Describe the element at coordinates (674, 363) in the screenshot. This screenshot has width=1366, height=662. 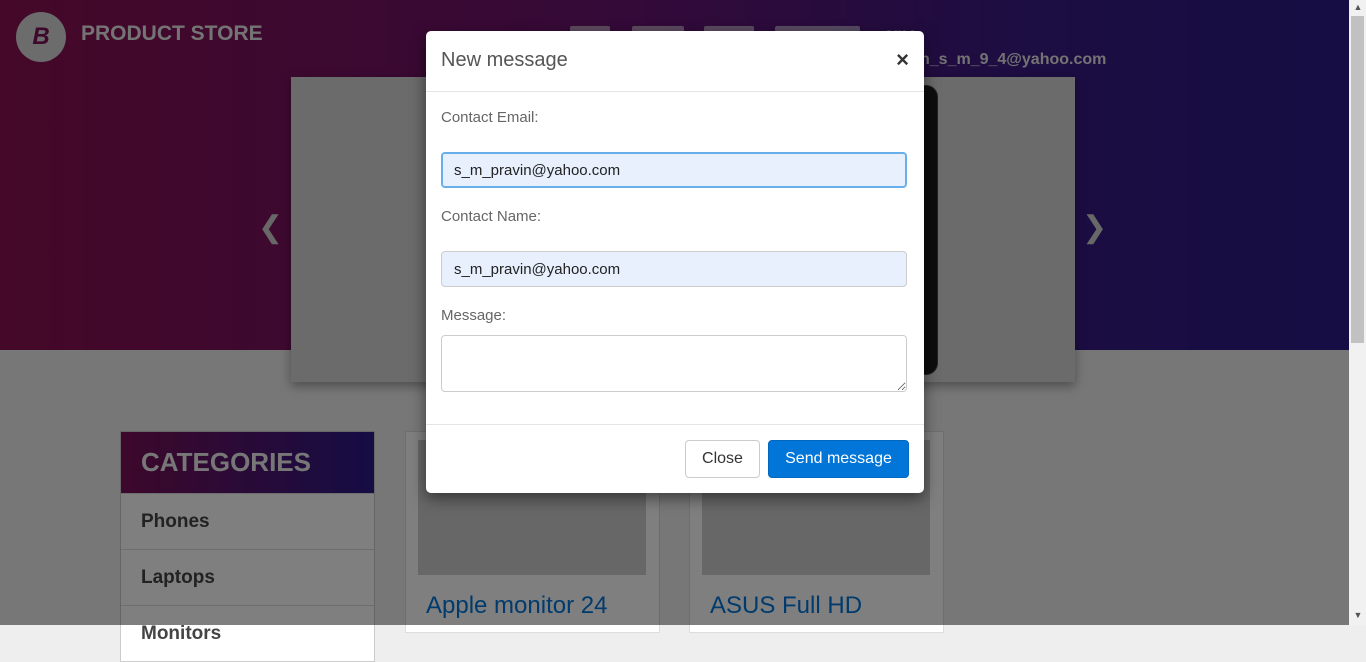
I see `message-textarea` at that location.